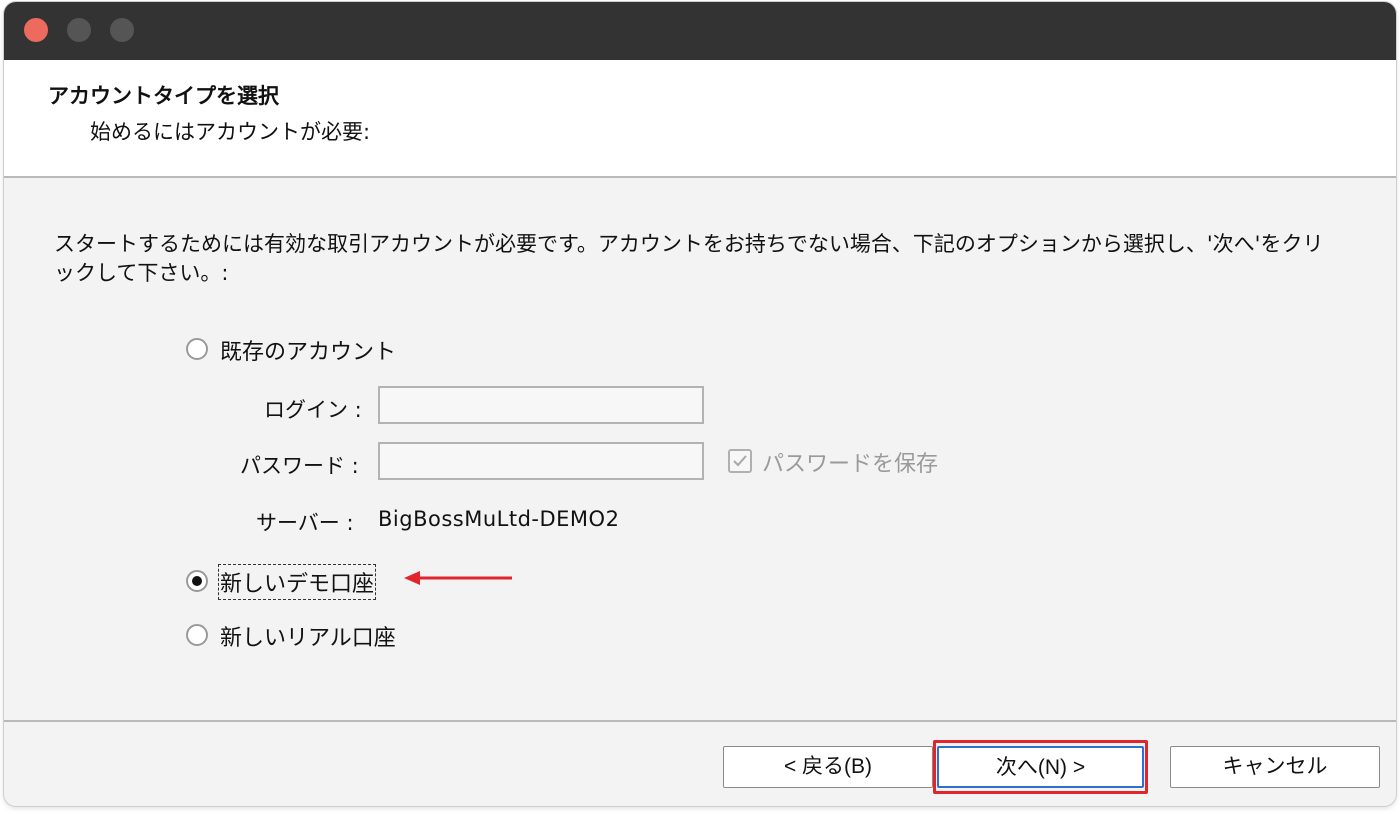 The image size is (1400, 814). I want to click on new-demo-account-radio, so click(197, 581).